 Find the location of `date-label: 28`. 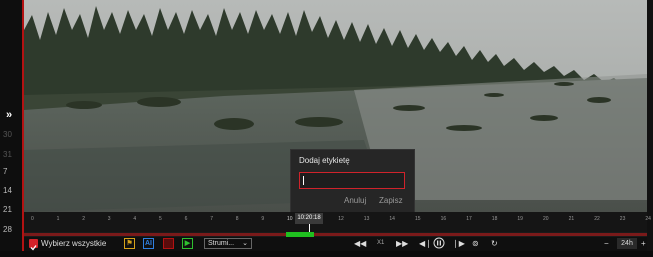

date-label: 28 is located at coordinates (7, 229).